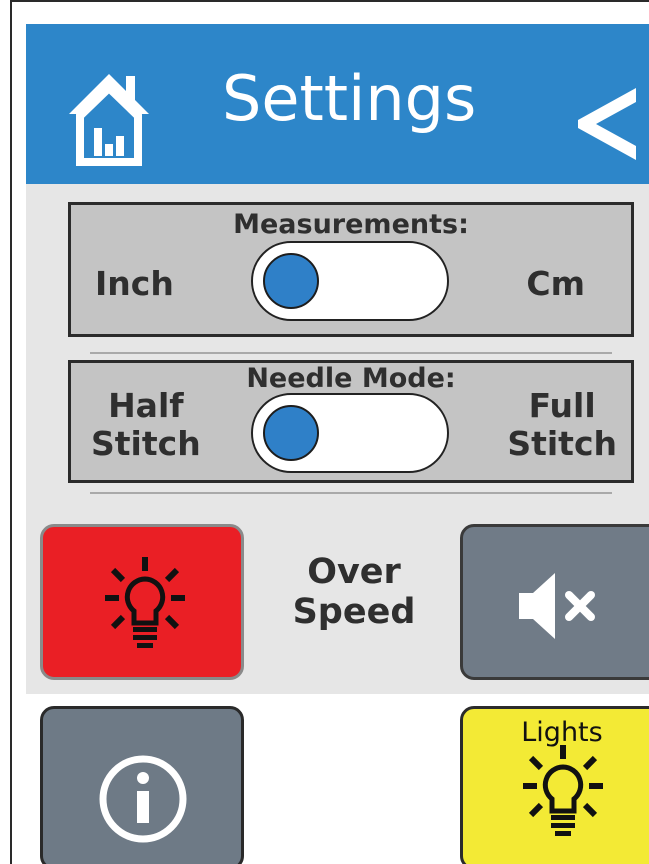  I want to click on needle-mode-panel: Needle Mode: Half Stitch Full Stitch, so click(351, 421).